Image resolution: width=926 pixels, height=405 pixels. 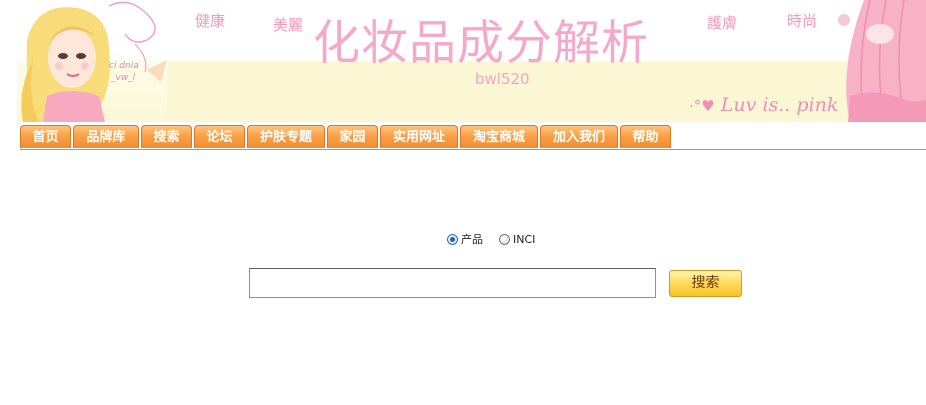 I want to click on nav-item-join-us: 加入我们, so click(x=579, y=136).